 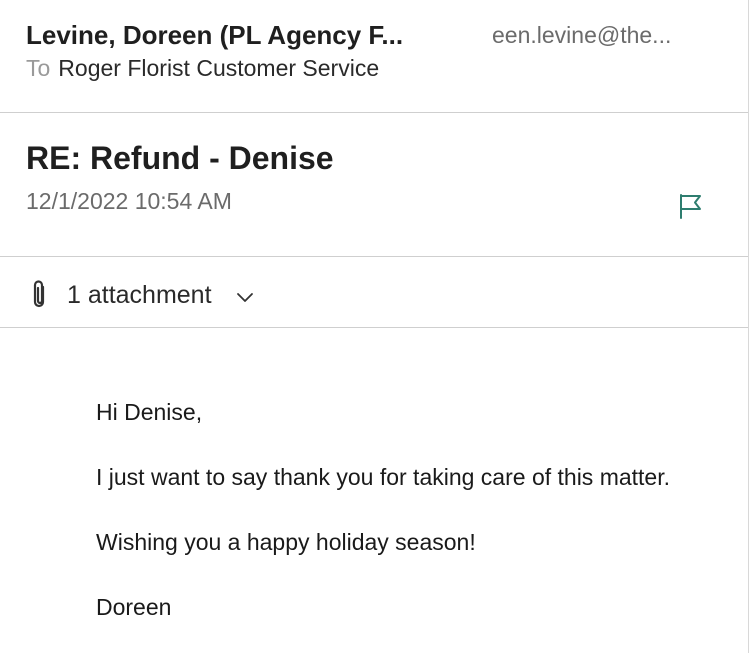 I want to click on body-greeting: Hi Denise,, so click(x=149, y=412).